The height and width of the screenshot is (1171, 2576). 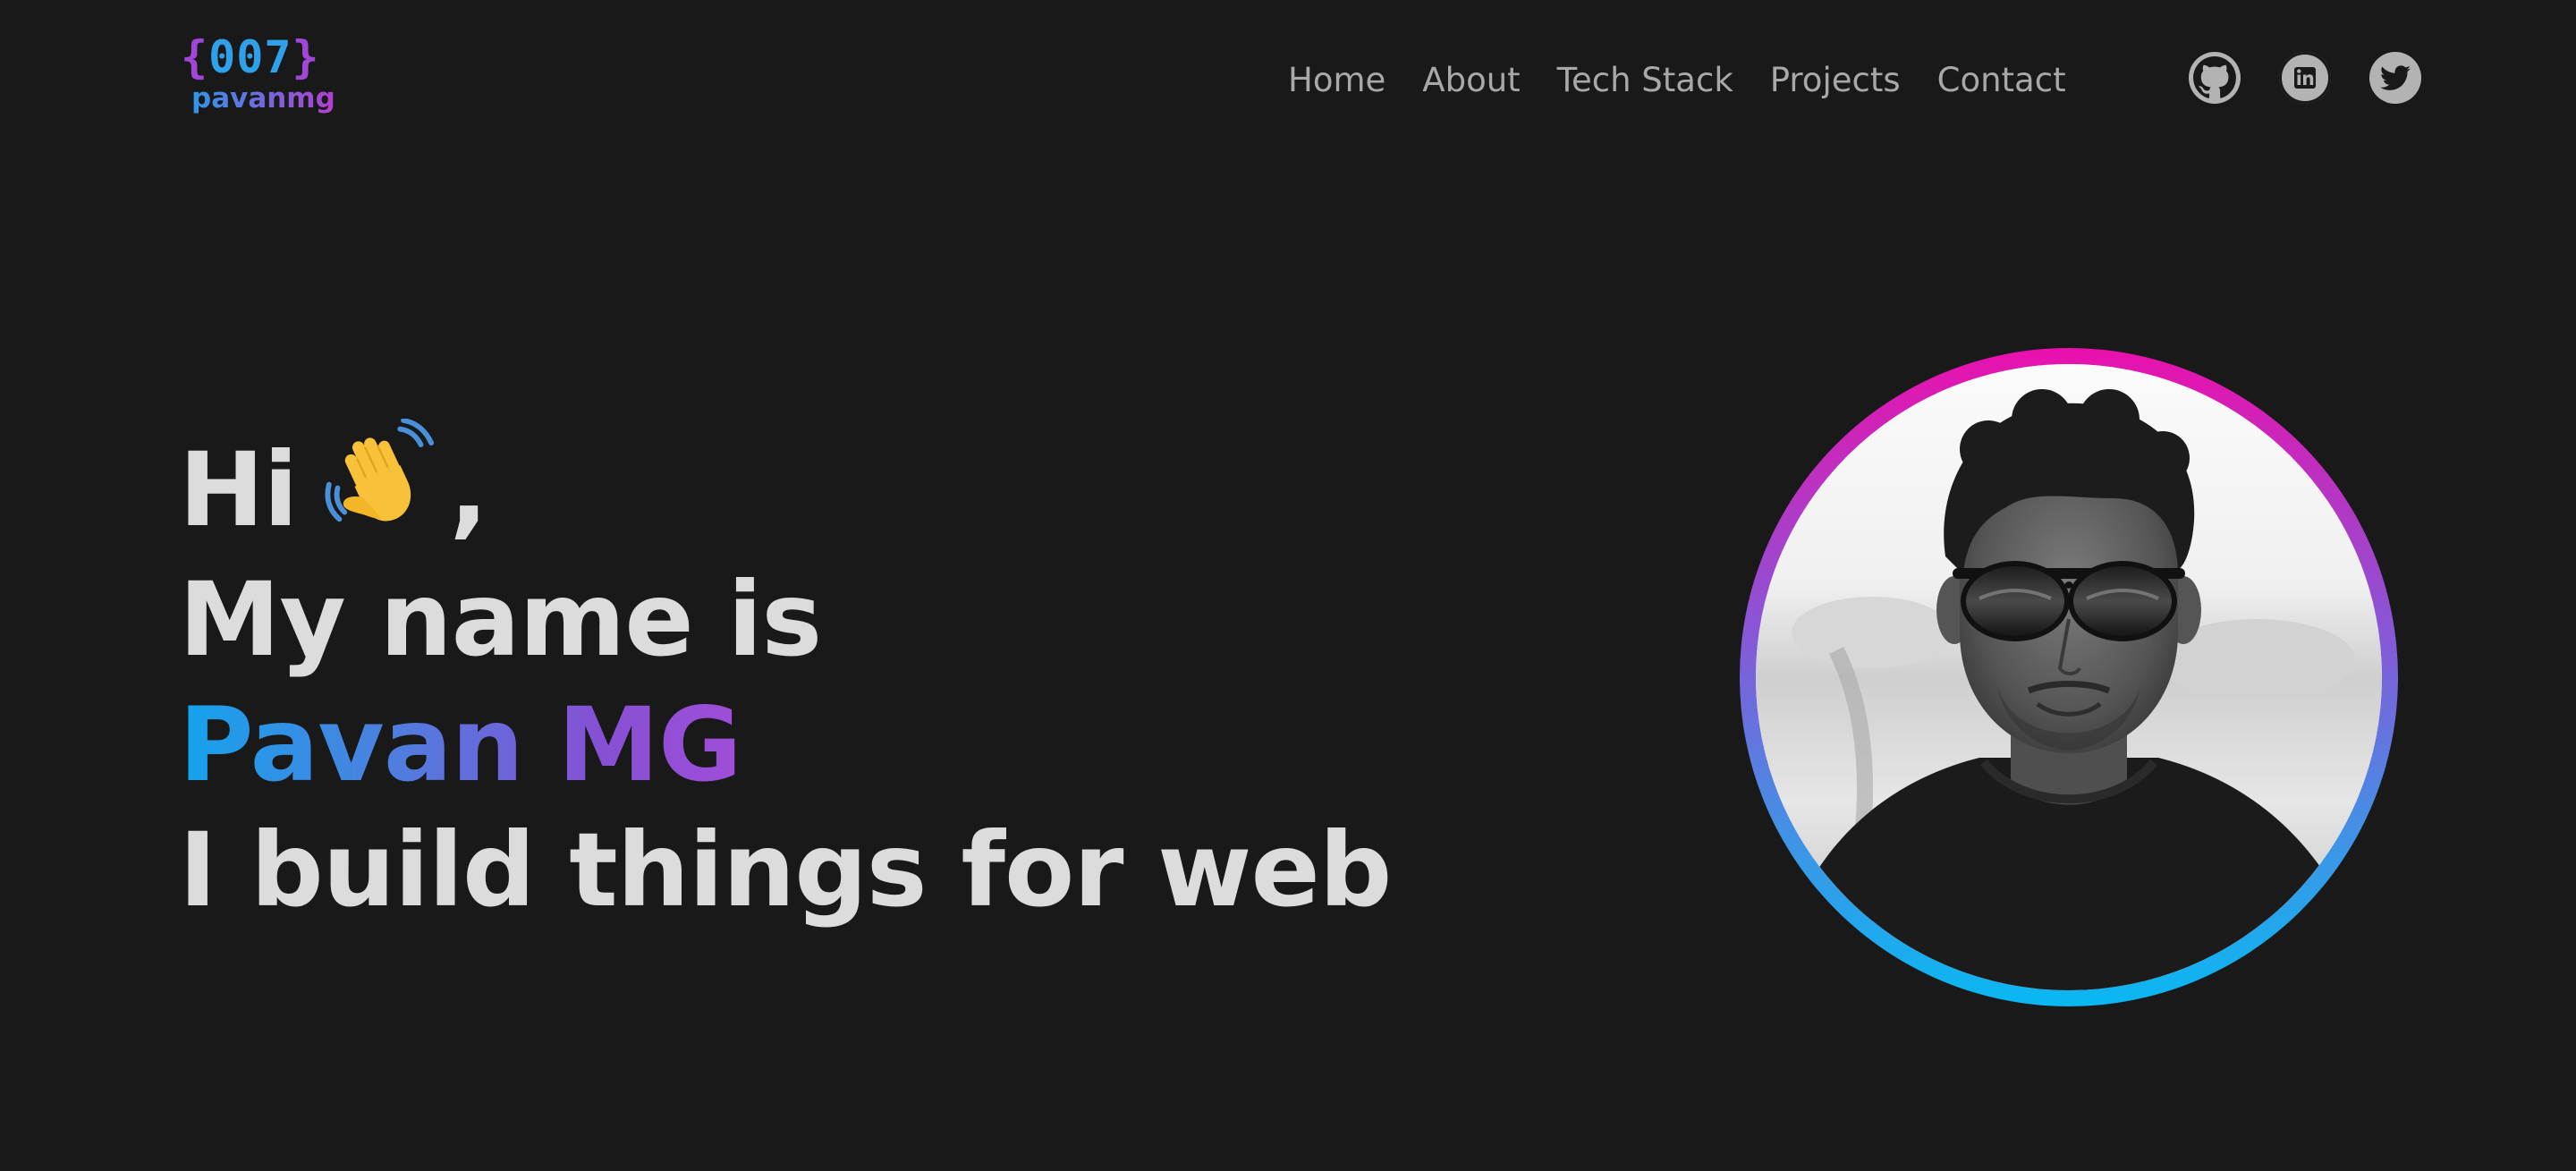 I want to click on logo-brace-open: {, so click(x=195, y=57).